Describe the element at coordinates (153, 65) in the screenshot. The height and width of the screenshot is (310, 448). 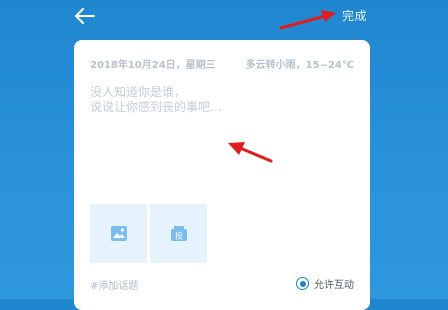
I see `post-date: 2018年10月24日，星期三` at that location.